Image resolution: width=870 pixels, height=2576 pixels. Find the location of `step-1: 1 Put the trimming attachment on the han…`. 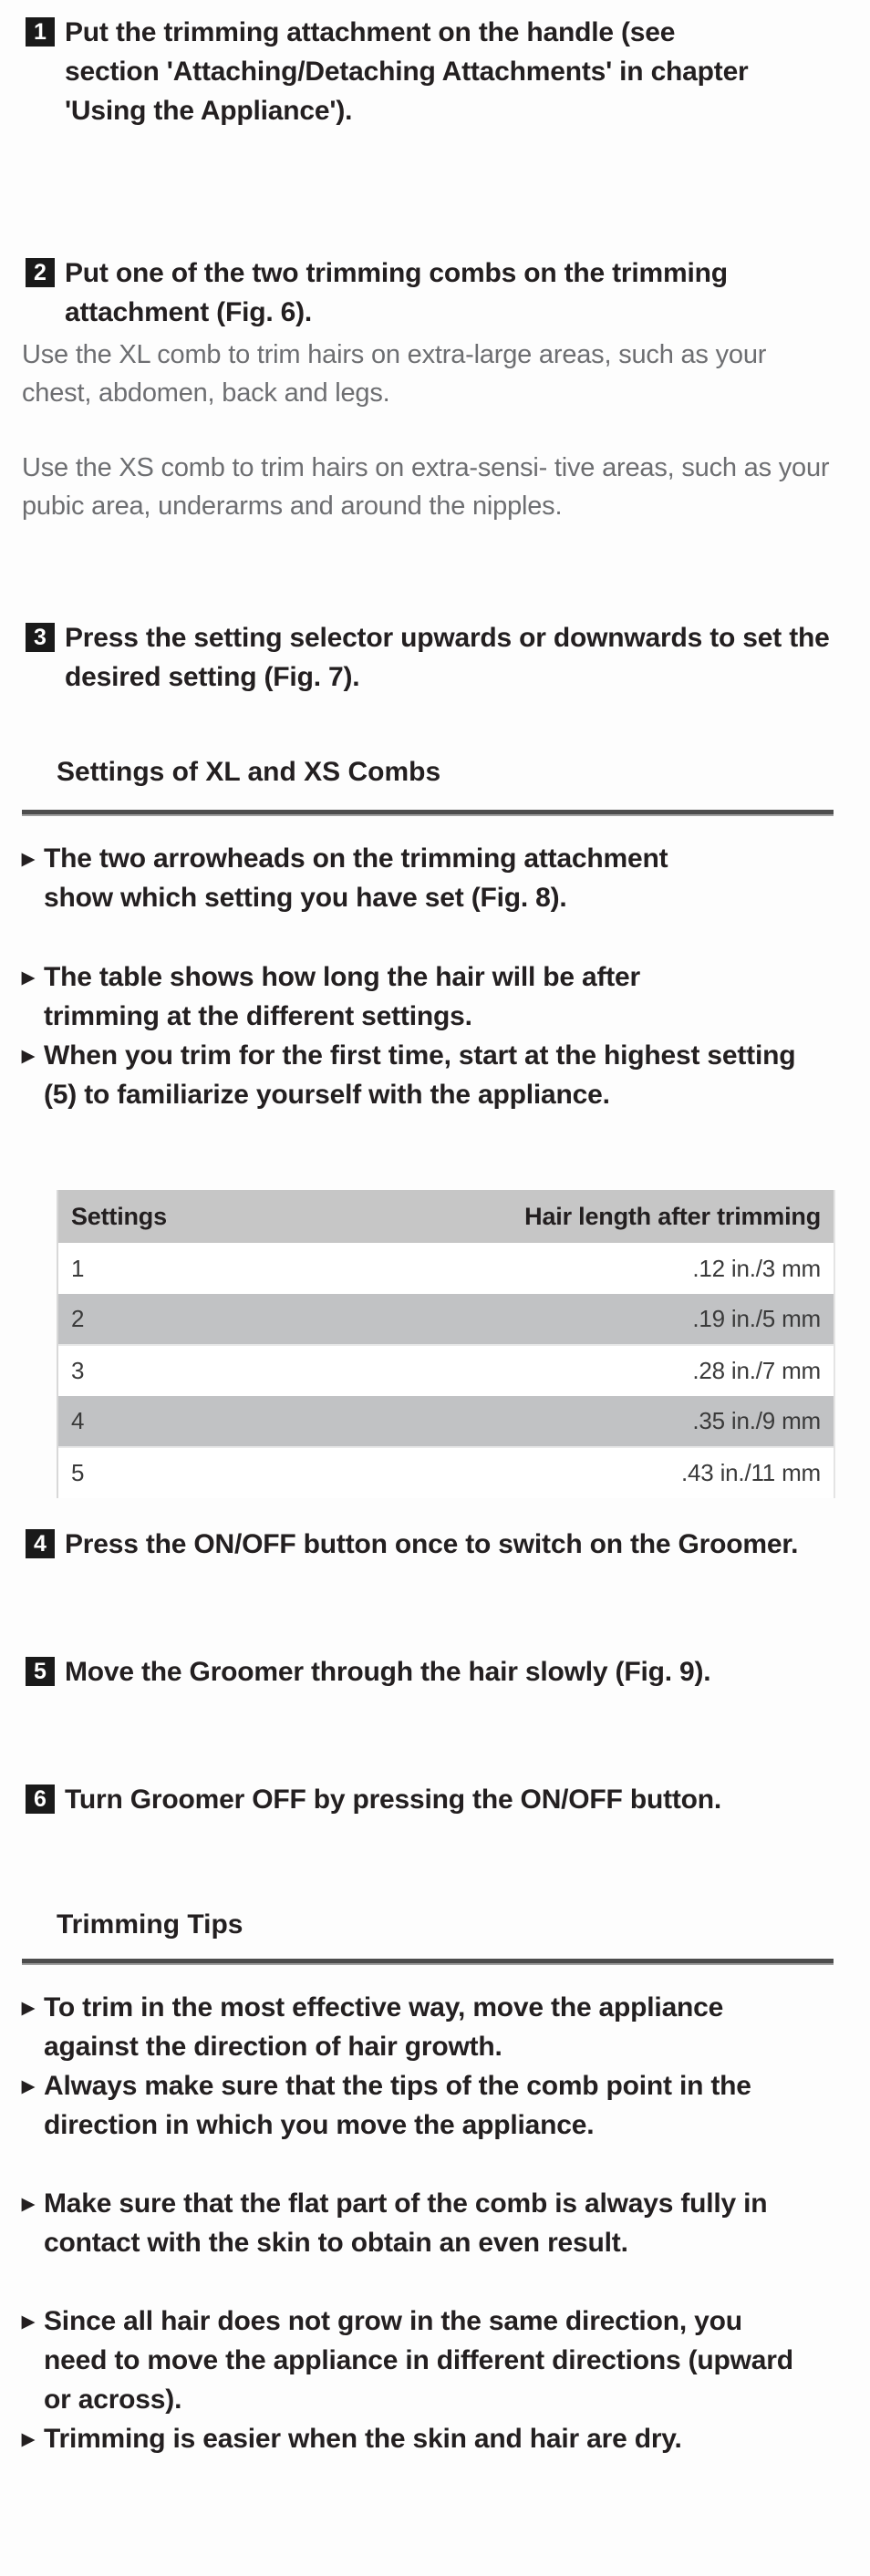

step-1: 1 Put the trimming attachment on the han… is located at coordinates (427, 71).